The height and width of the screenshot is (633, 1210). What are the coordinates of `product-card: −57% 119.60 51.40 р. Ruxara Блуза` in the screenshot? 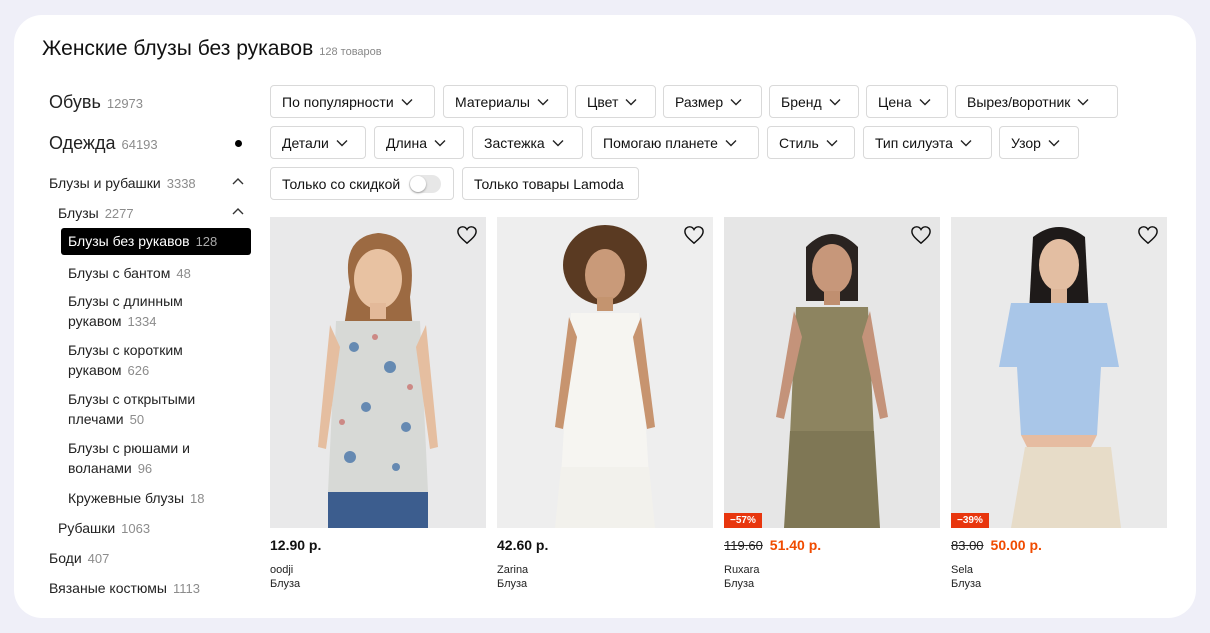 It's located at (832, 403).